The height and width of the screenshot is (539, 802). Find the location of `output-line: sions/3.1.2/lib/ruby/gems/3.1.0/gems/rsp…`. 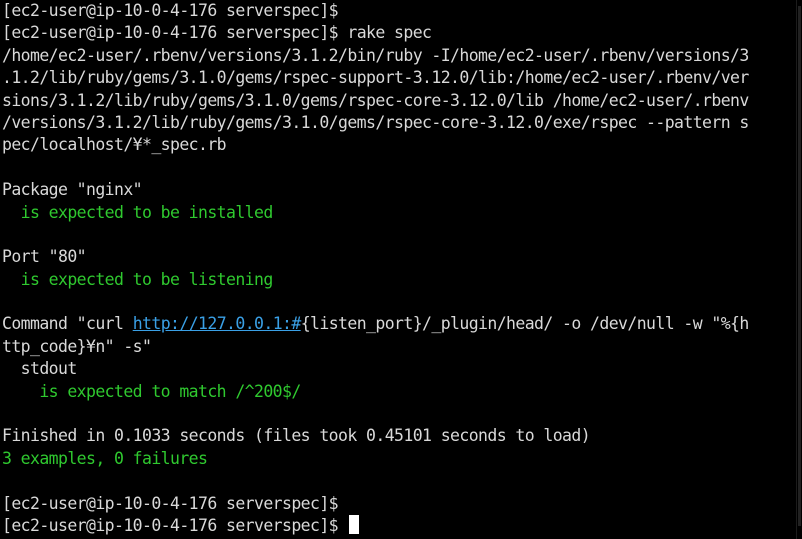

output-line: sions/3.1.2/lib/ruby/gems/3.1.0/gems/rsp… is located at coordinates (375, 100).